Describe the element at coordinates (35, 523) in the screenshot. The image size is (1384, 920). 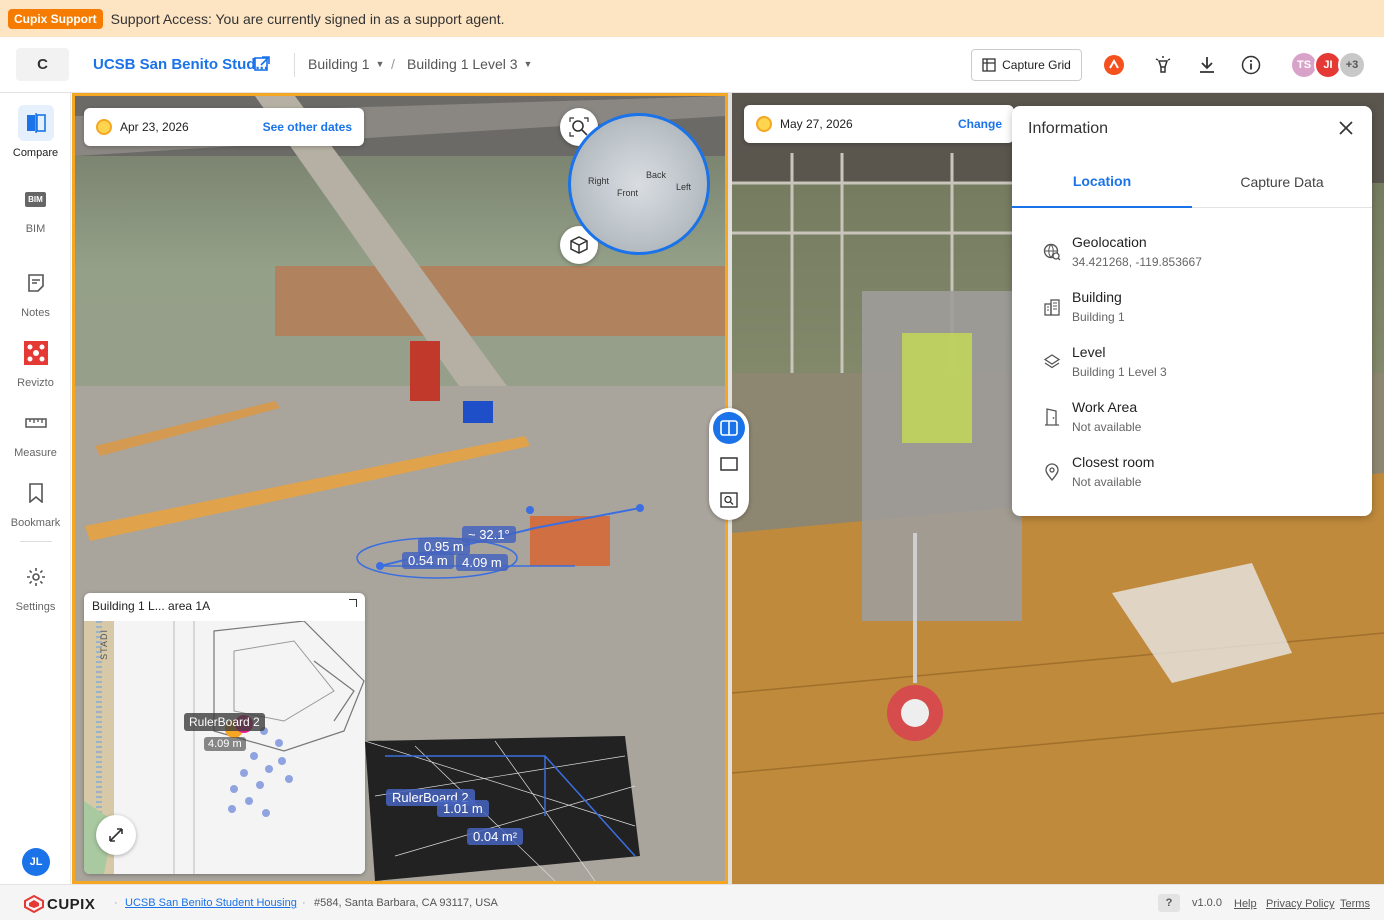
I see `rail-label-bookmark: Bookmark` at that location.